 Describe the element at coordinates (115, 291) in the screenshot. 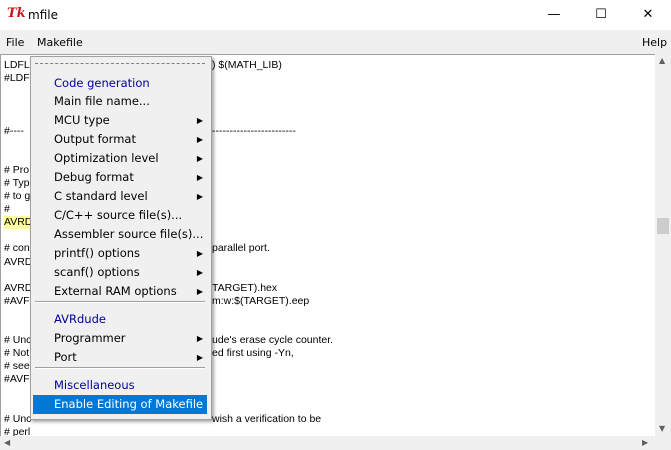

I see `menu-item-label: External RAM options` at that location.